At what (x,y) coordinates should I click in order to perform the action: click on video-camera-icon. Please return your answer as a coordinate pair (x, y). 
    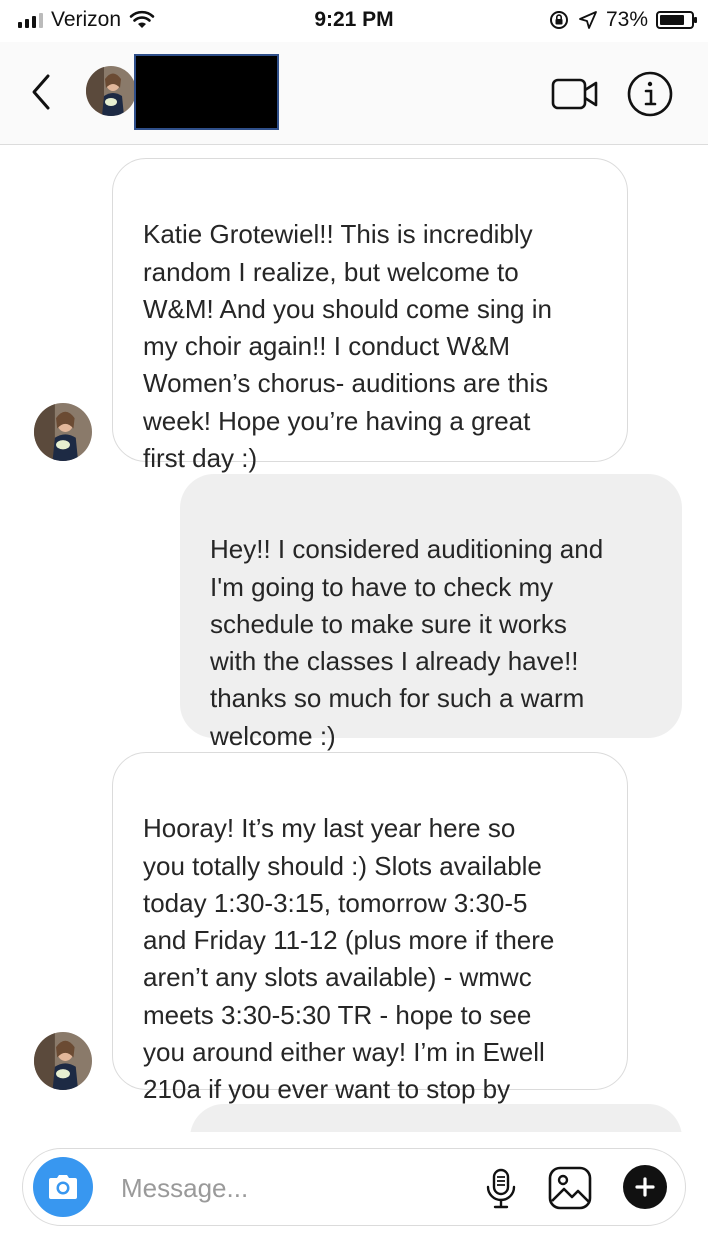
    Looking at the image, I should click on (575, 94).